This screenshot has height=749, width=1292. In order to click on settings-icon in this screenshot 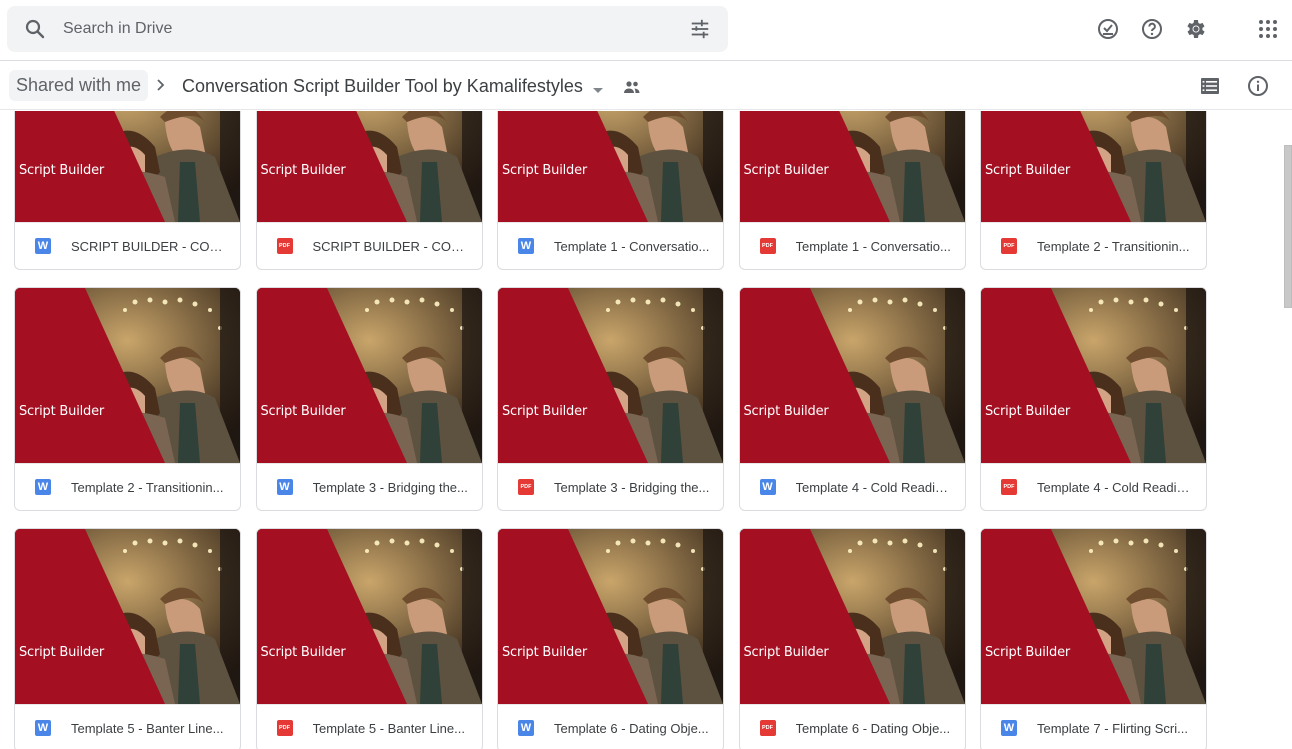, I will do `click(1196, 29)`.